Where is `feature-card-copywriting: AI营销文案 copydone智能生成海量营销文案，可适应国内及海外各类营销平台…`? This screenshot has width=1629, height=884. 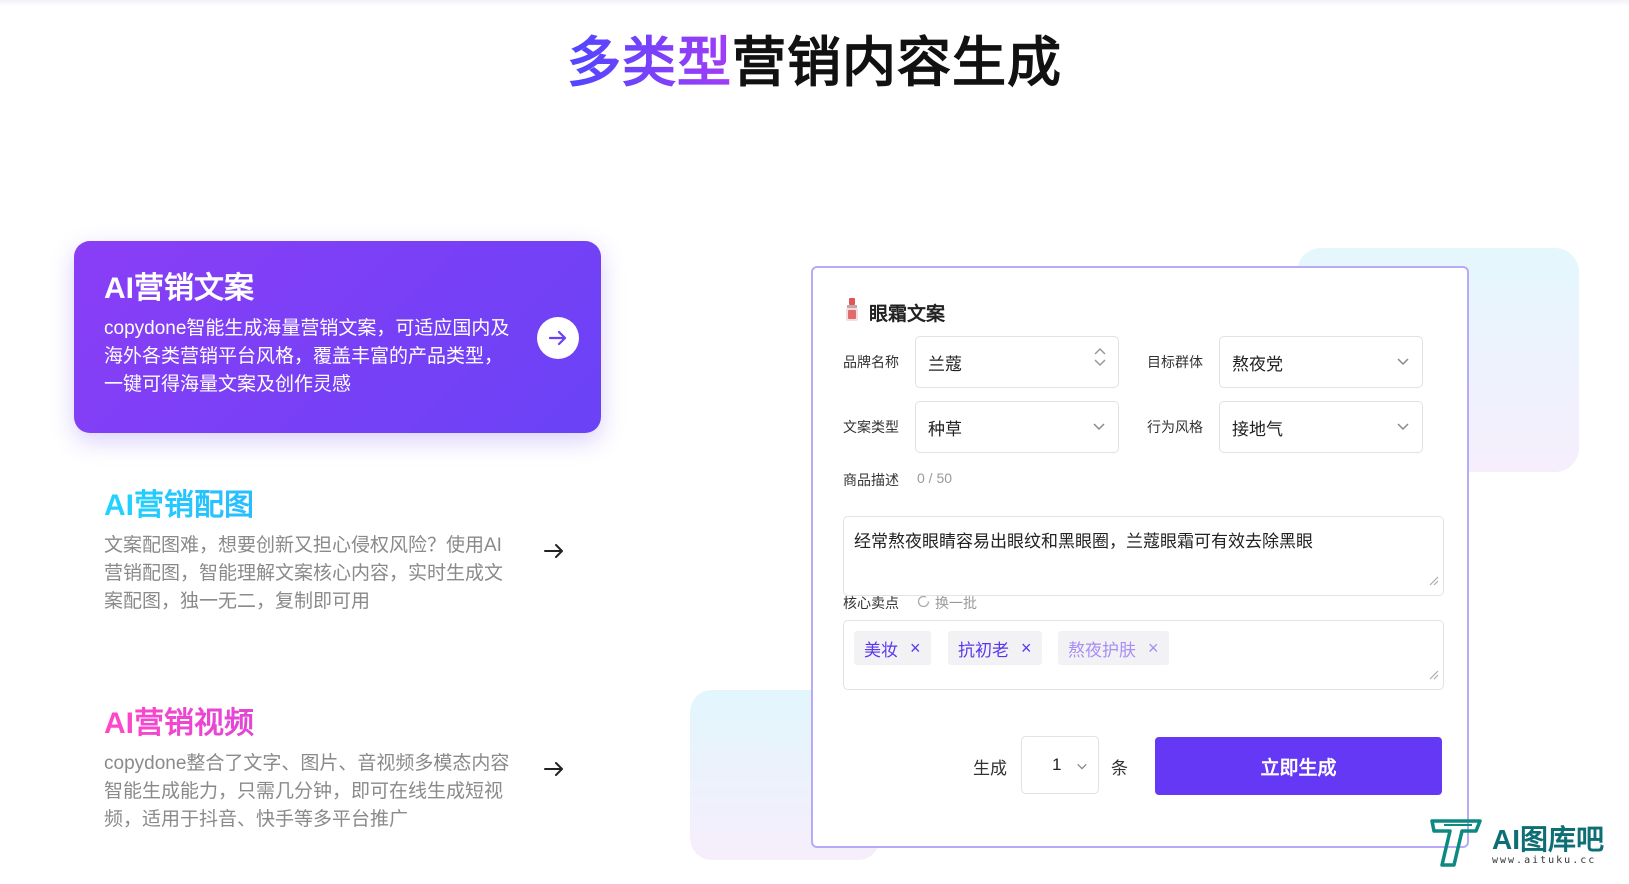 feature-card-copywriting: AI营销文案 copydone智能生成海量营销文案，可适应国内及海外各类营销平台… is located at coordinates (337, 337).